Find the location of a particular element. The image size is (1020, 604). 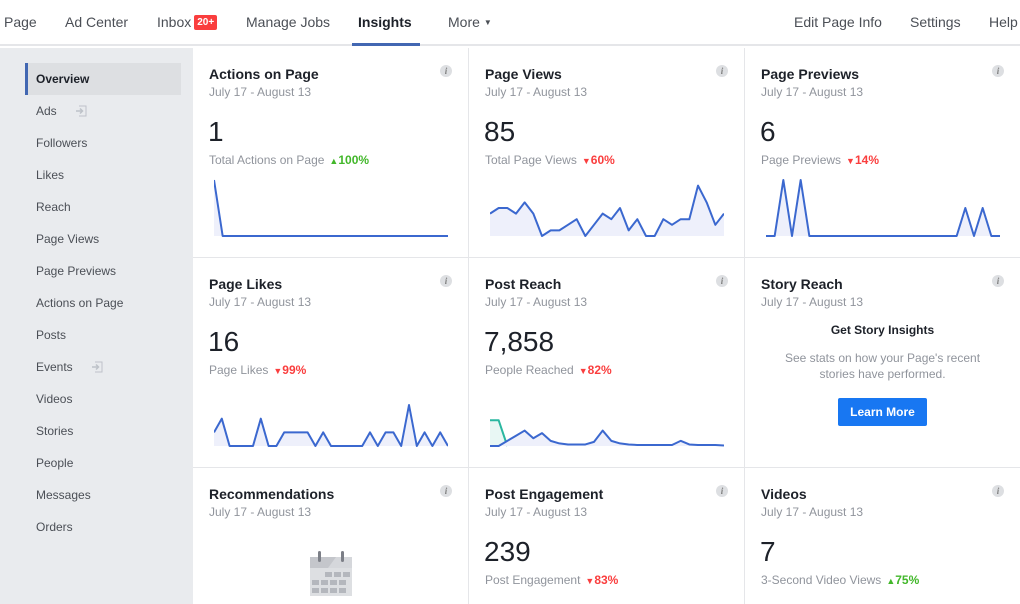

delta-badge: ▲100% is located at coordinates (348, 160).